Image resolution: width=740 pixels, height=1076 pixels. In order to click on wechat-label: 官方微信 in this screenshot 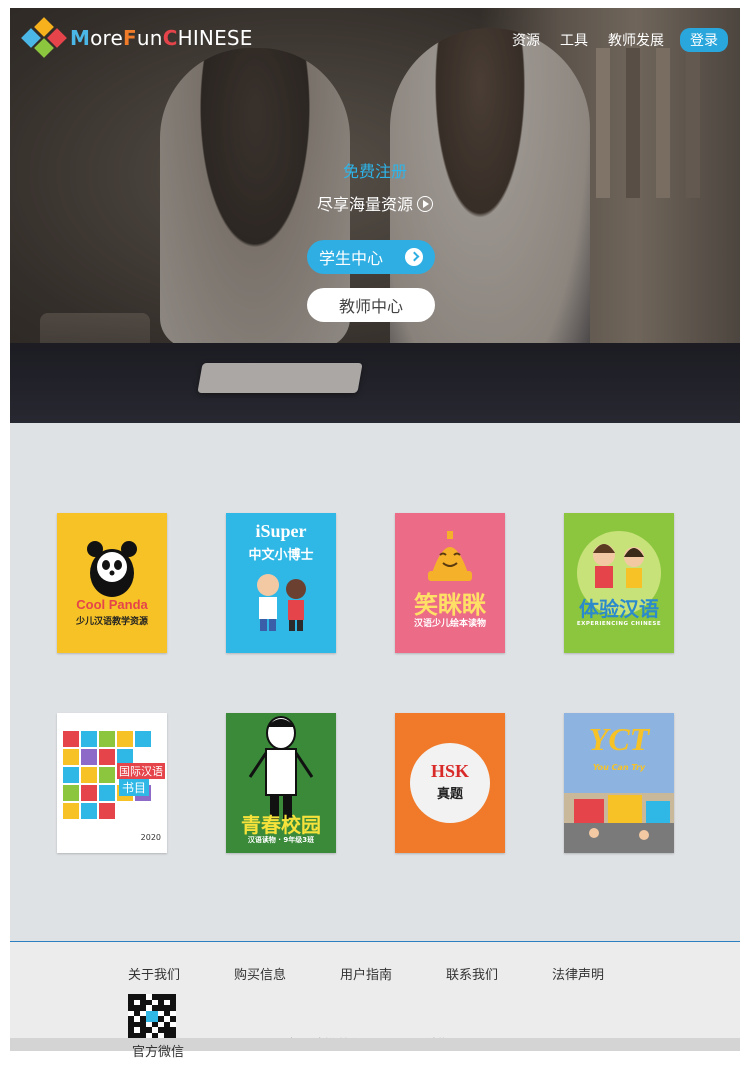, I will do `click(158, 1052)`.